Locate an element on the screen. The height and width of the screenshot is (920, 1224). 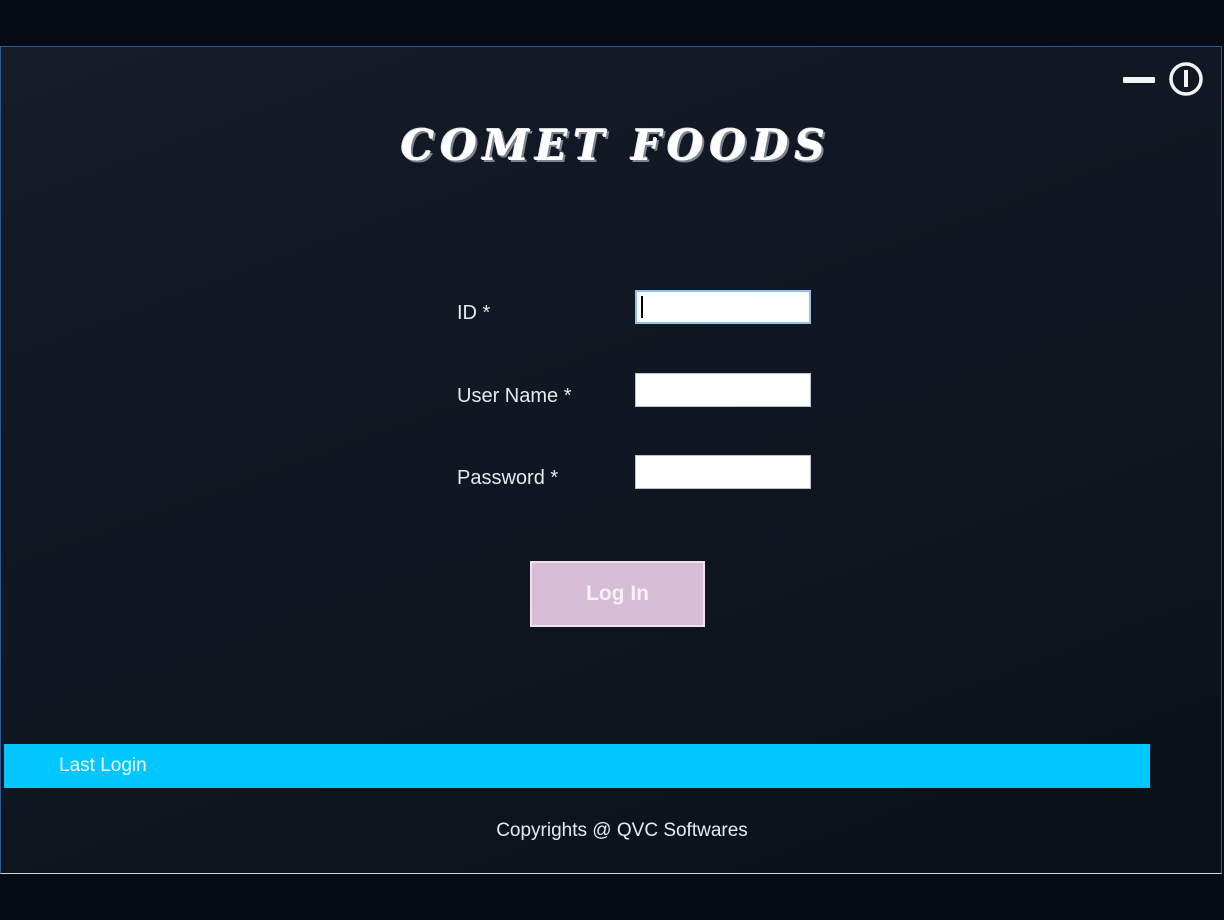
app-title: COMET FOODS is located at coordinates (616, 145).